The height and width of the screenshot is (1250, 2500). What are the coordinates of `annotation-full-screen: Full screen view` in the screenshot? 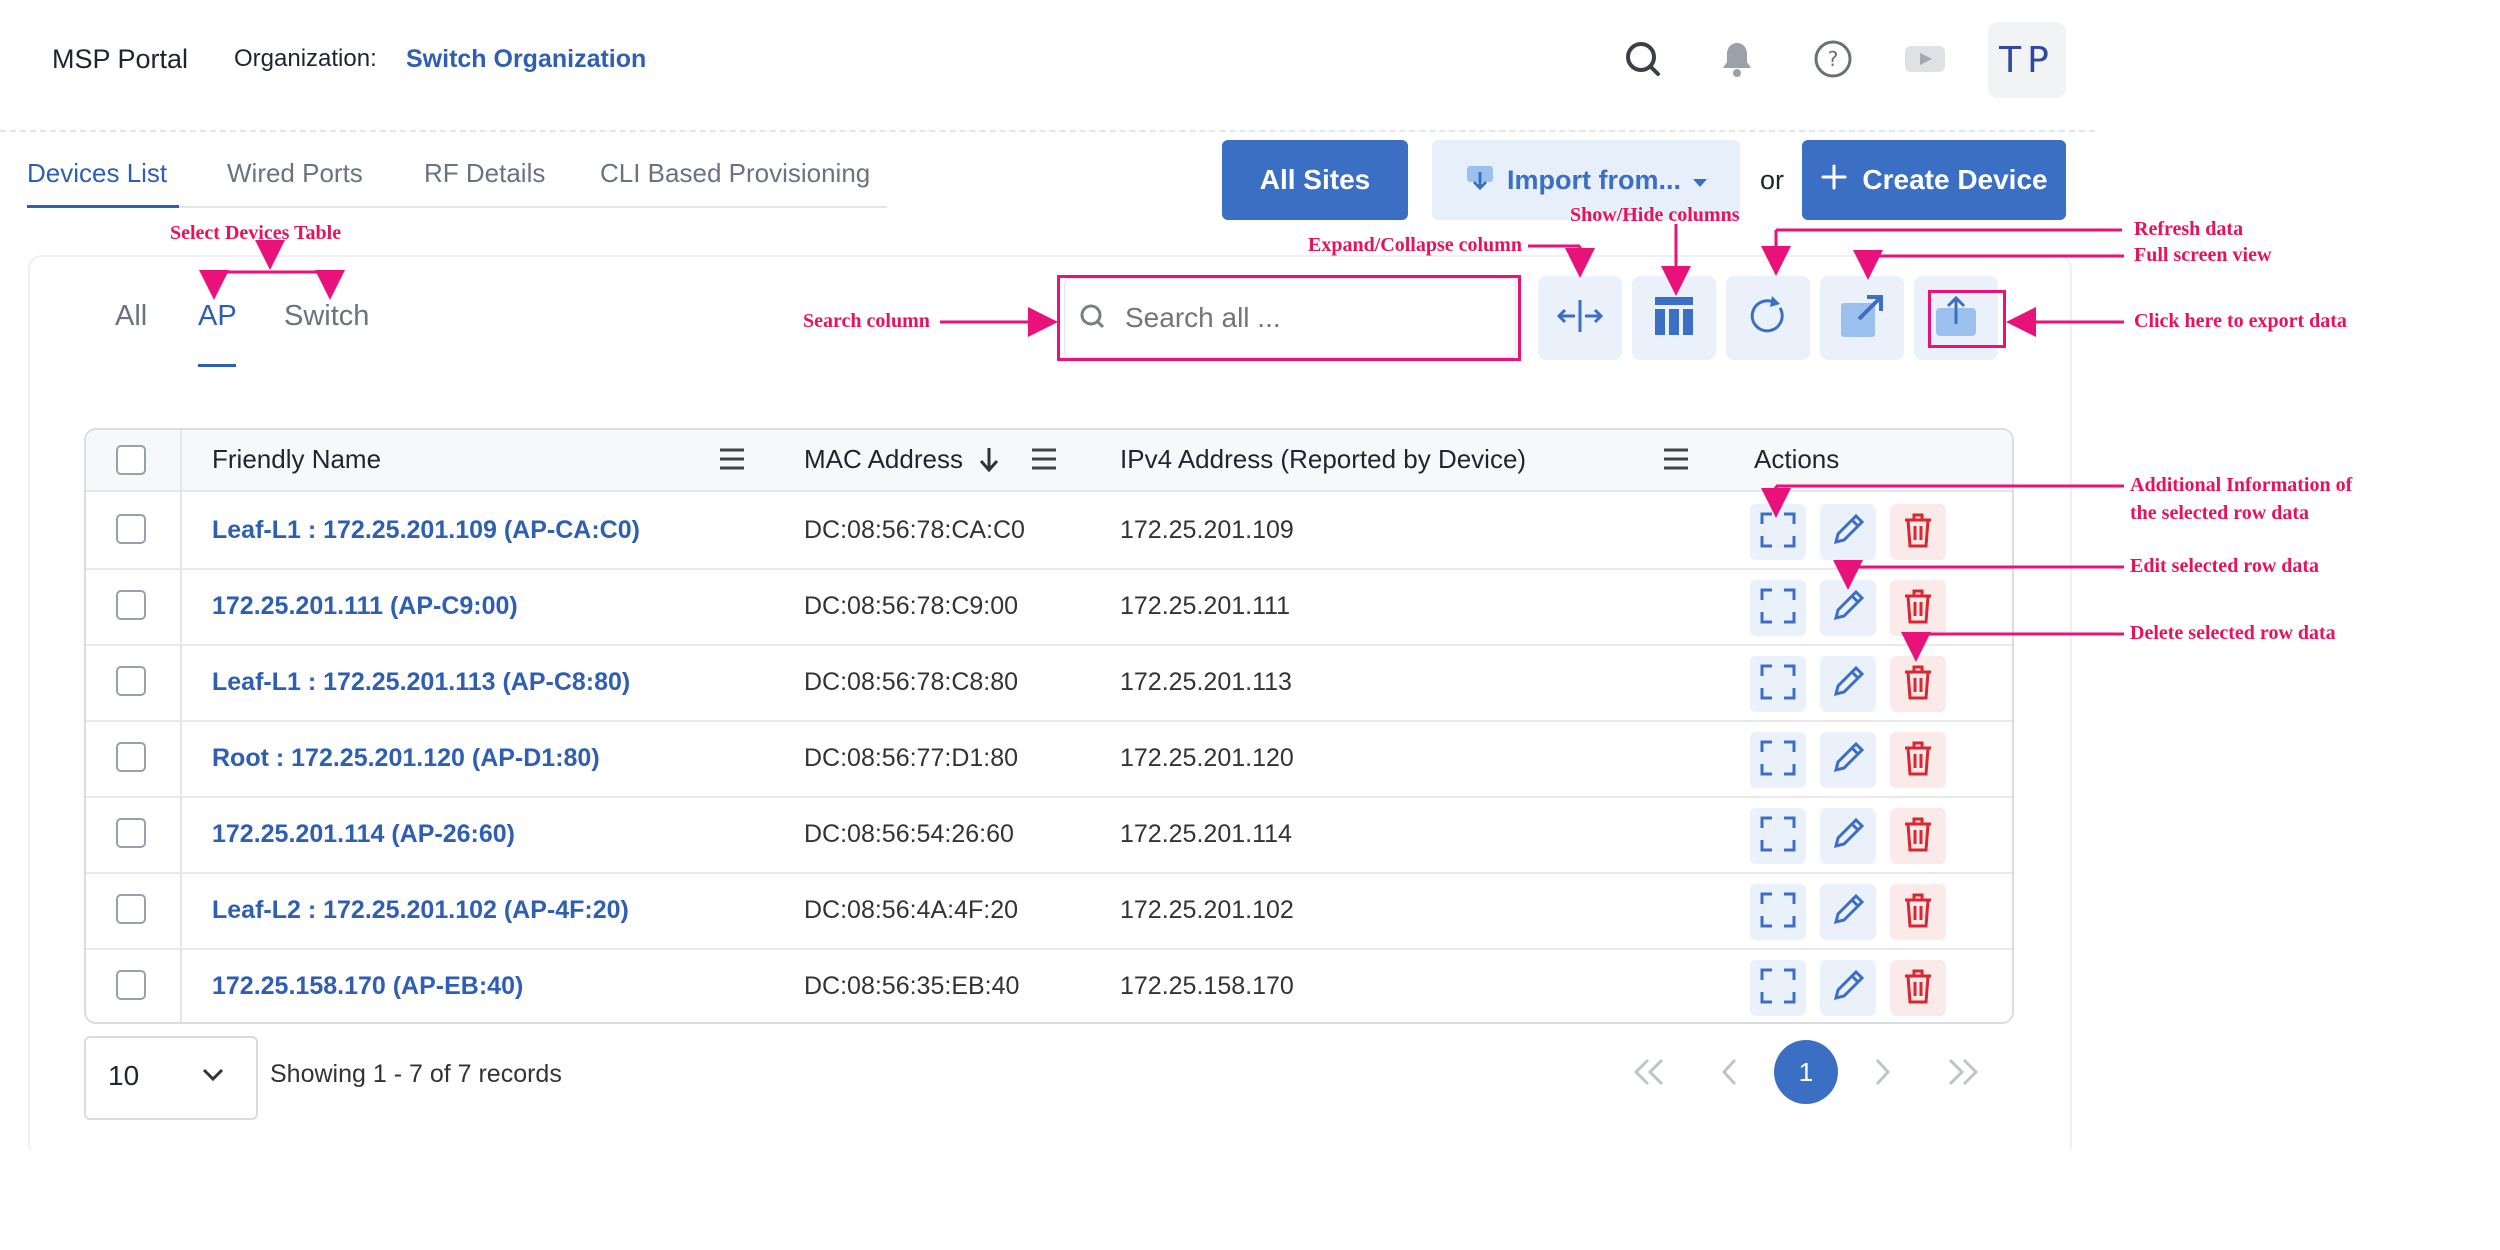 It's located at (2203, 255).